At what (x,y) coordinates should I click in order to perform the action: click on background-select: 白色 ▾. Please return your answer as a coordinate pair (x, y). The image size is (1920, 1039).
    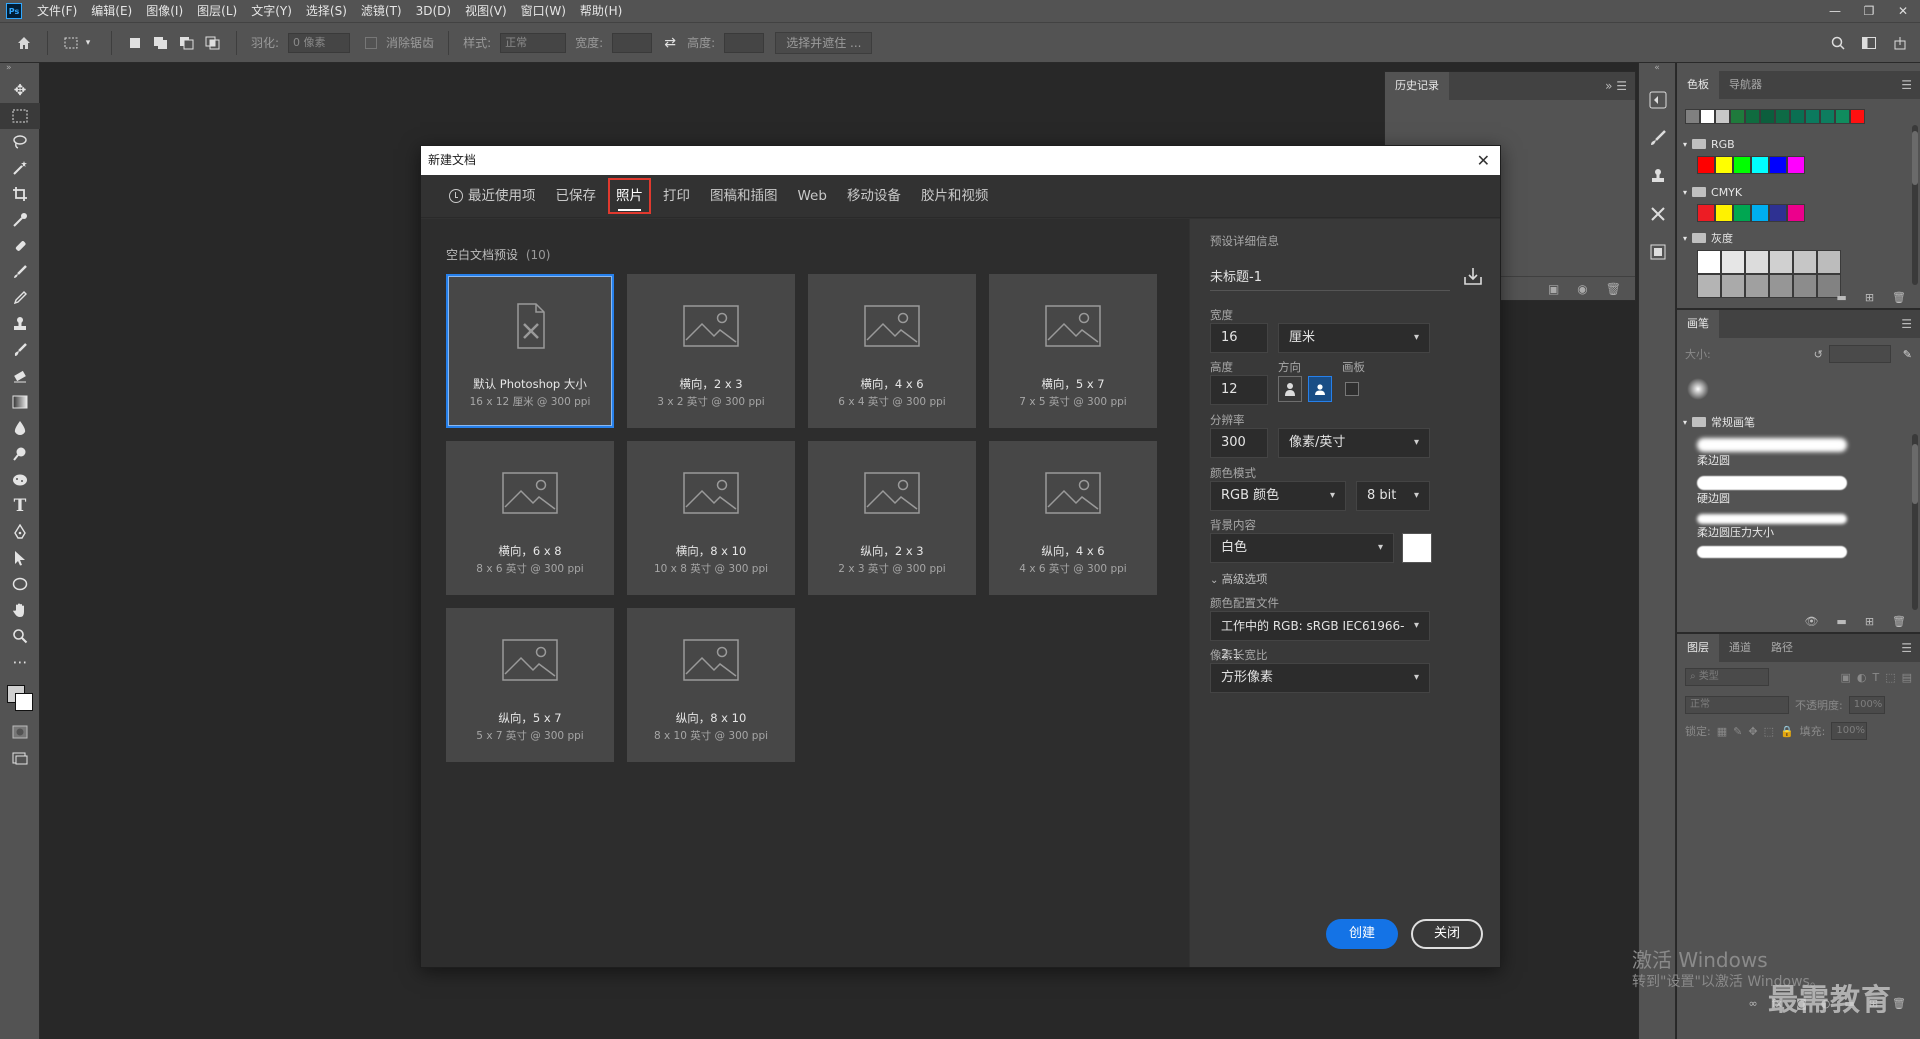
    Looking at the image, I should click on (1302, 548).